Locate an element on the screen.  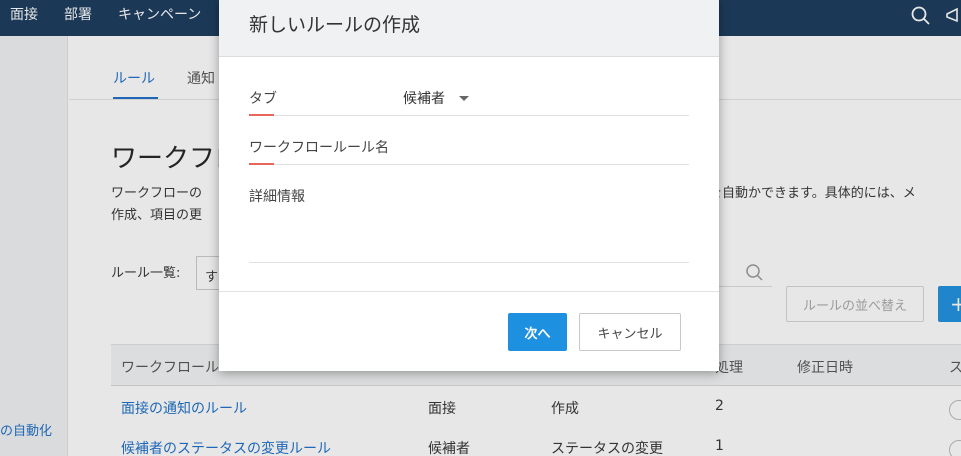
cancel-button: キャンセル is located at coordinates (630, 332).